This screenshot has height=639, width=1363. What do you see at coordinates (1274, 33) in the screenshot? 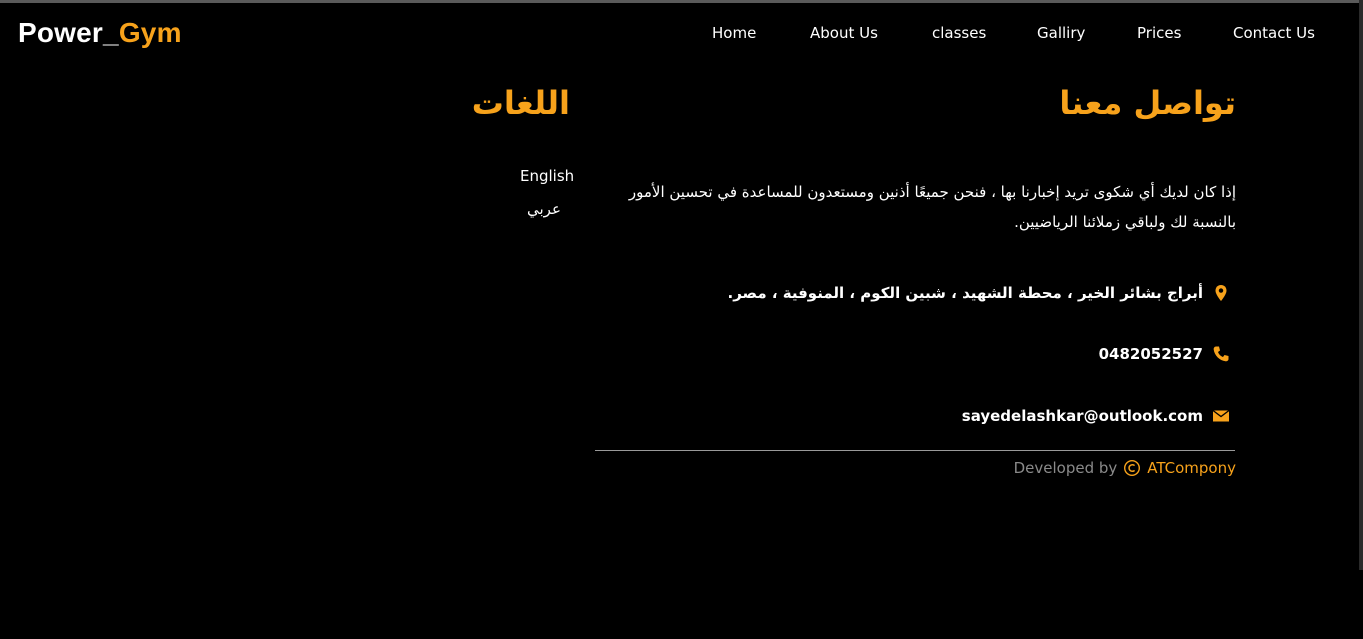
I see `nav-contact-us: Contact Us` at bounding box center [1274, 33].